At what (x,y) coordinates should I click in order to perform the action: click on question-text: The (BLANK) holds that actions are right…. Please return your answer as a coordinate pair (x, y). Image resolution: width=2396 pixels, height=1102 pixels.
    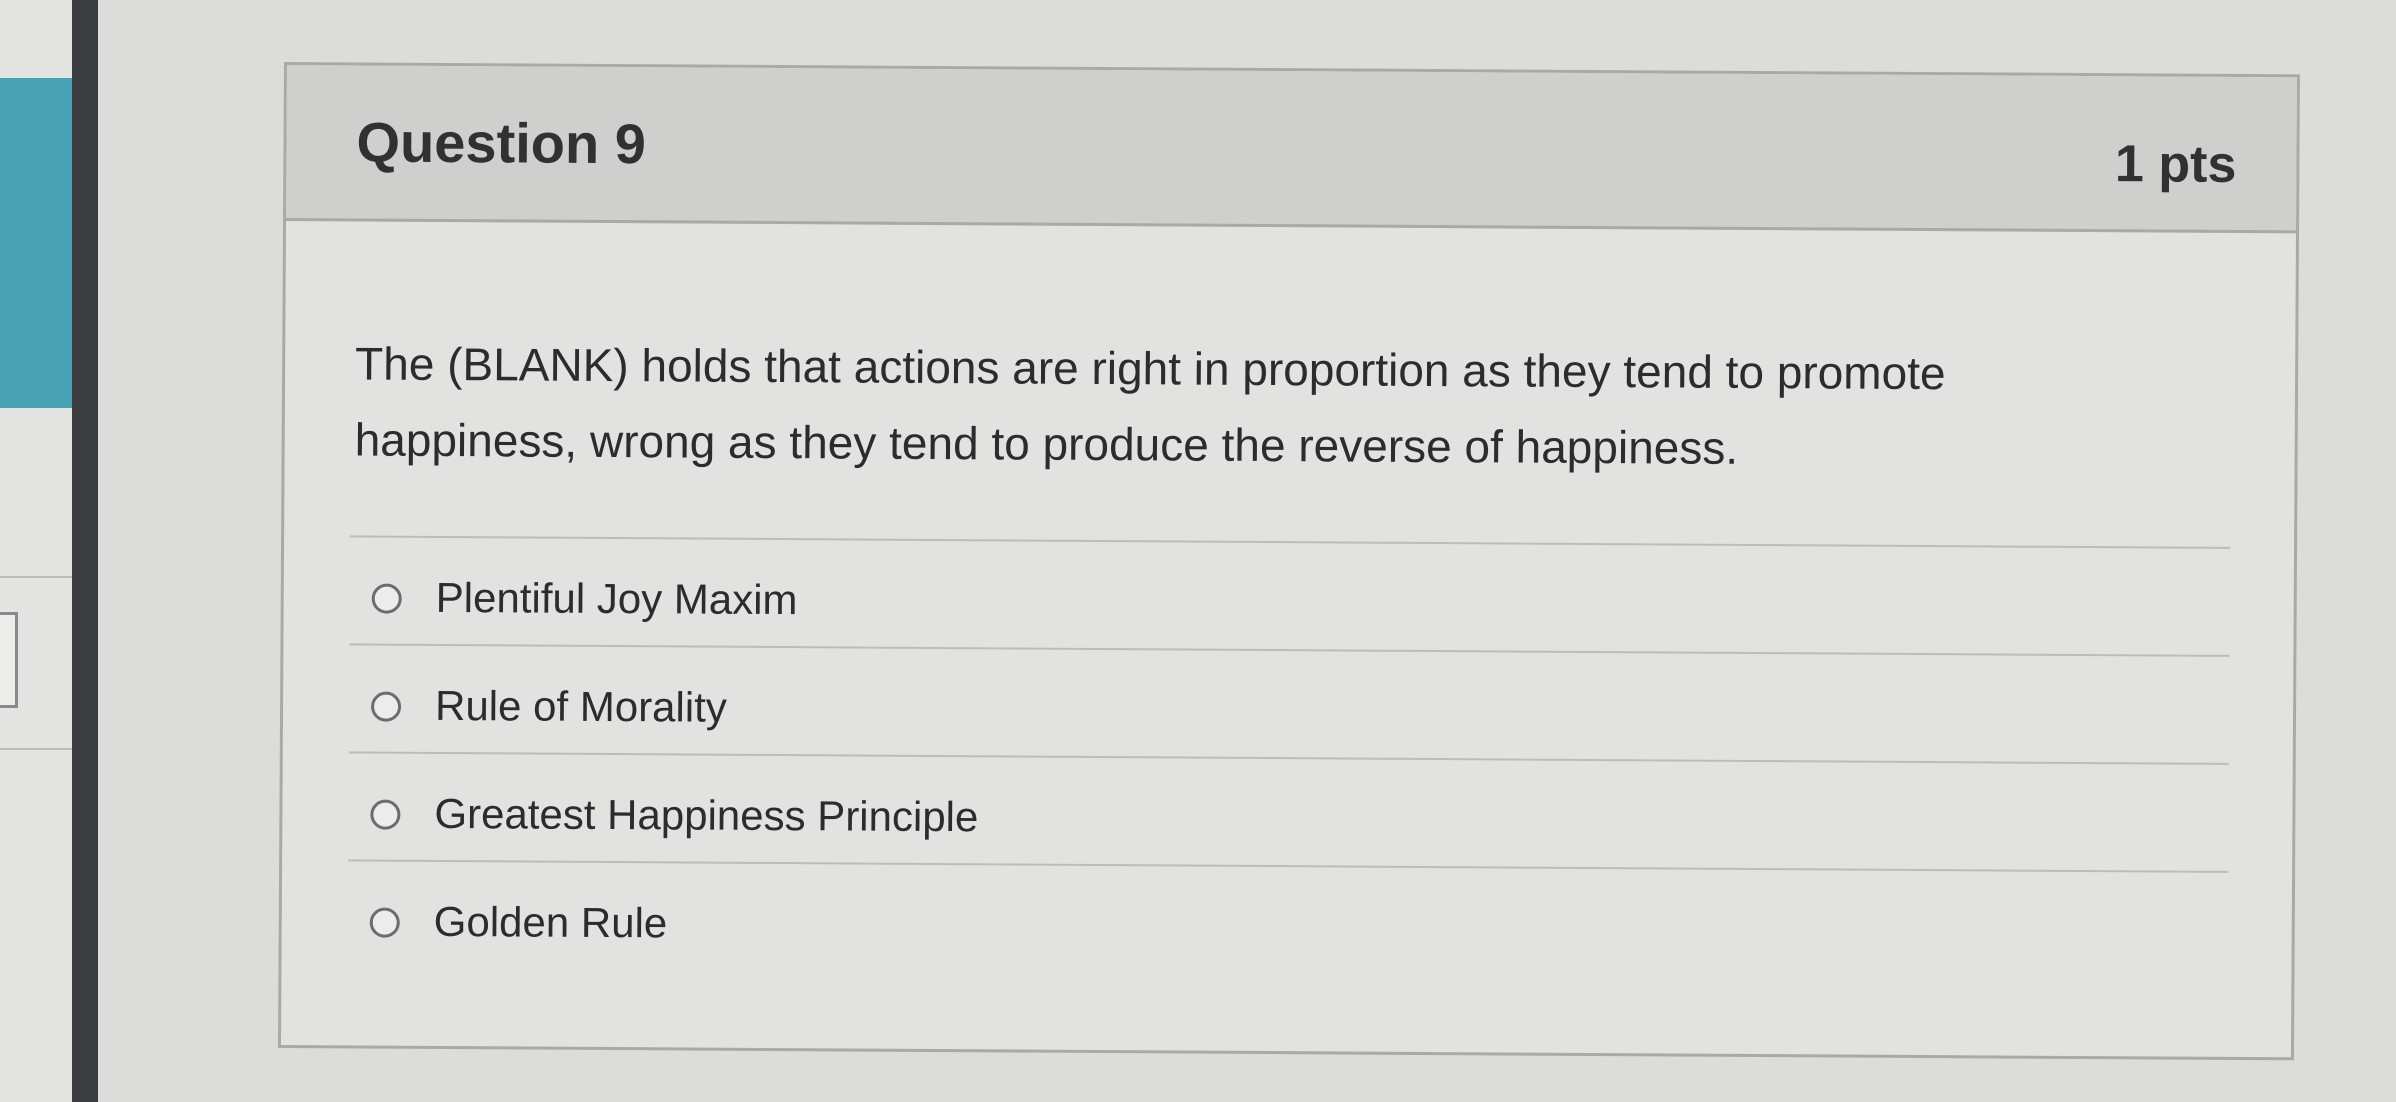
    Looking at the image, I should click on (1150, 405).